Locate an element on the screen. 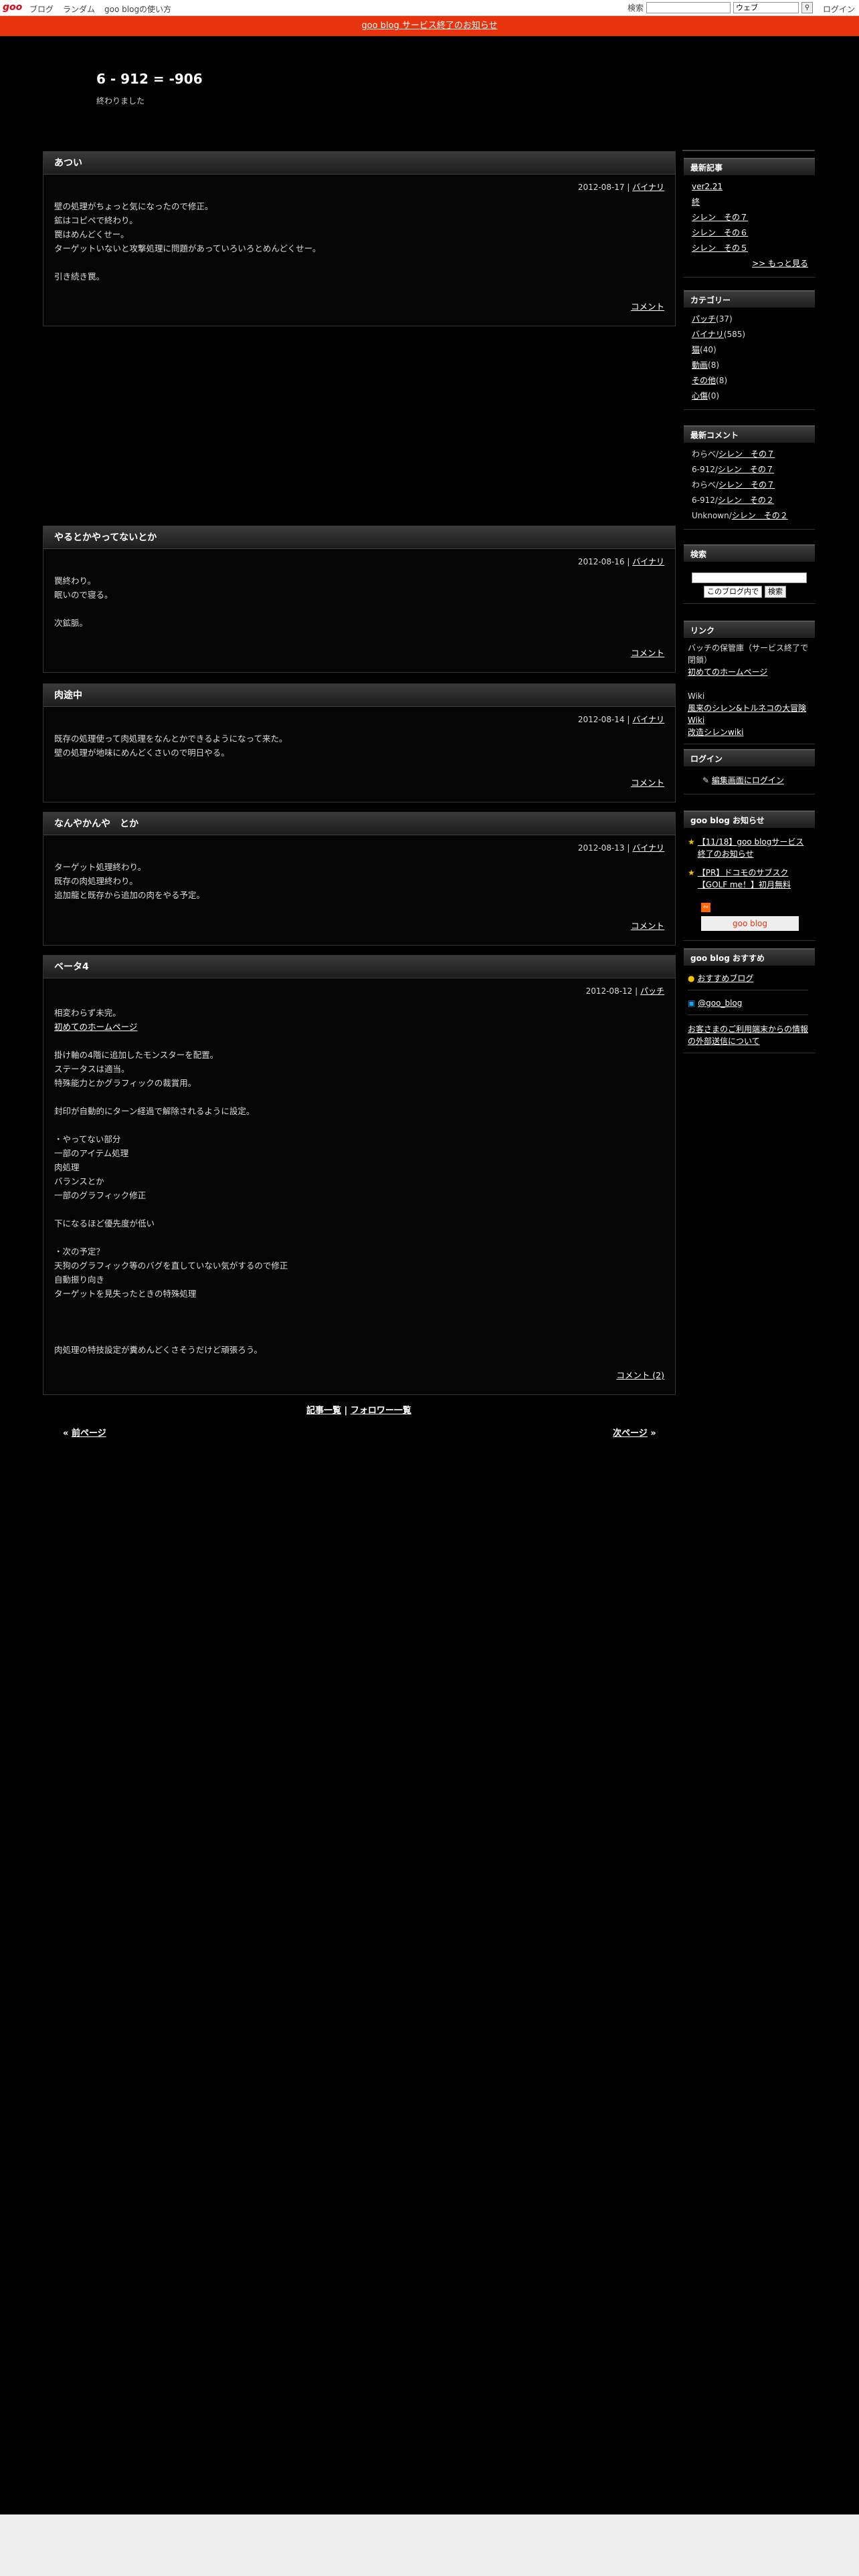 The width and height of the screenshot is (859, 2576). search-input is located at coordinates (688, 8).